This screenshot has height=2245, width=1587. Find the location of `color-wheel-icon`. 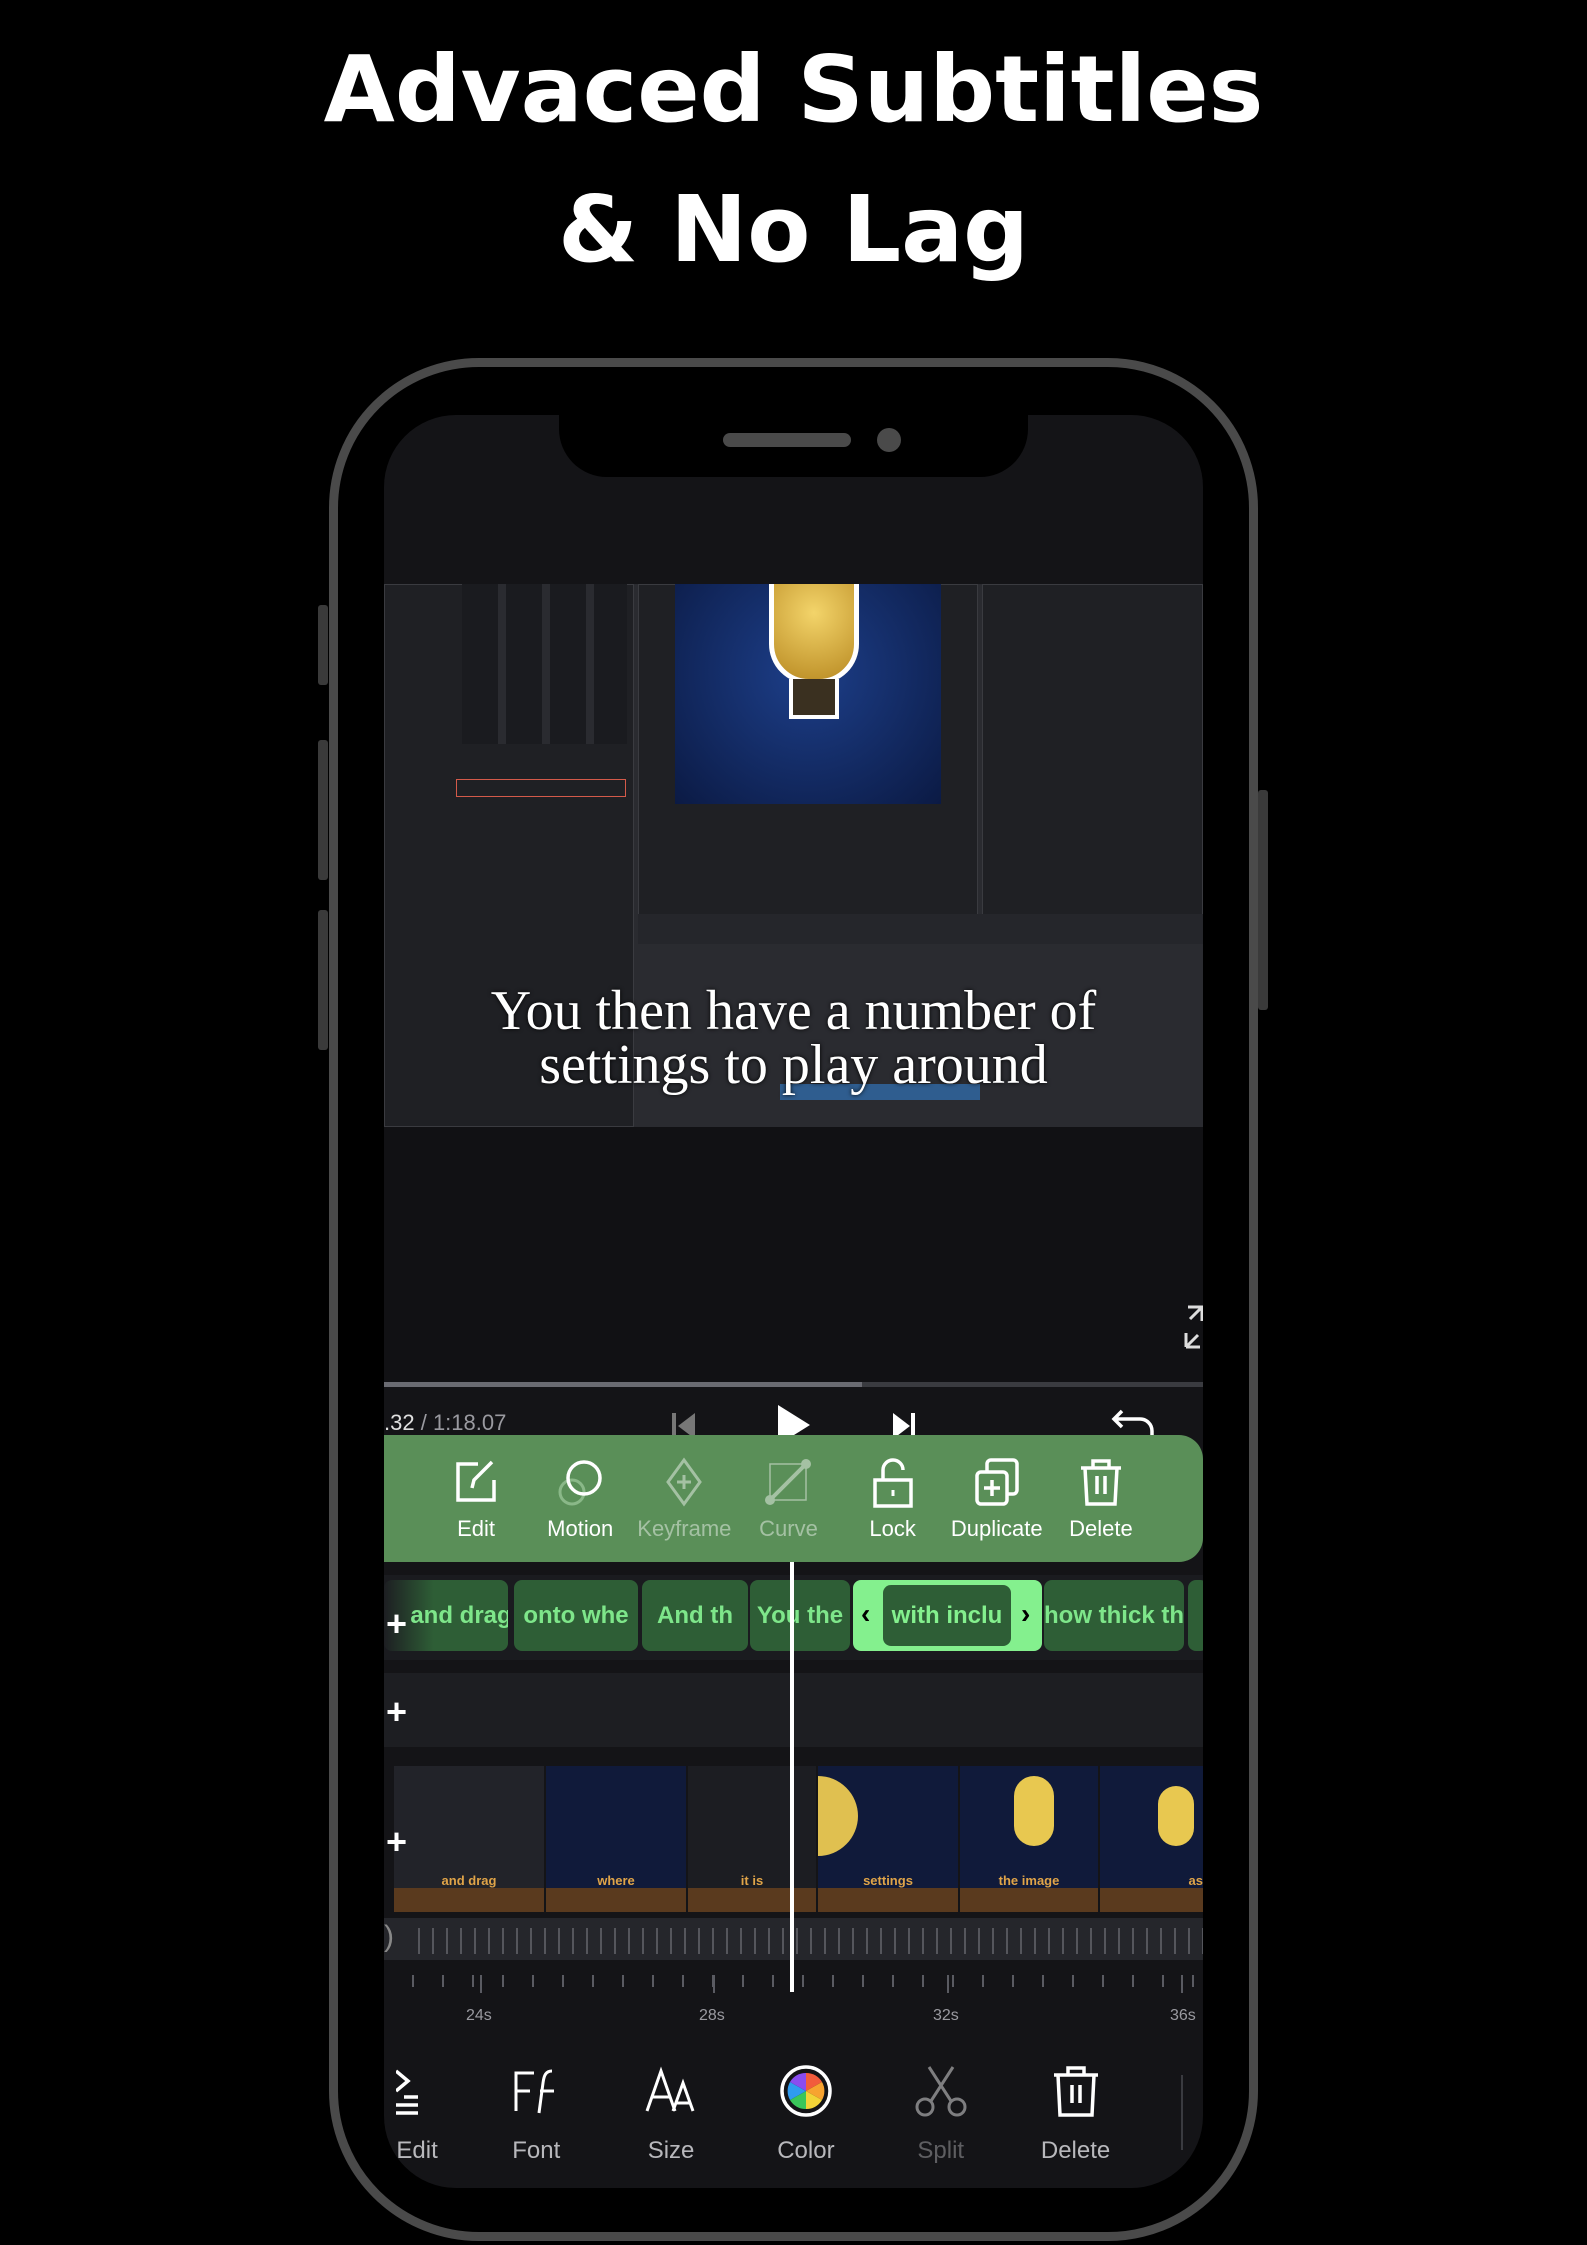

color-wheel-icon is located at coordinates (806, 2091).